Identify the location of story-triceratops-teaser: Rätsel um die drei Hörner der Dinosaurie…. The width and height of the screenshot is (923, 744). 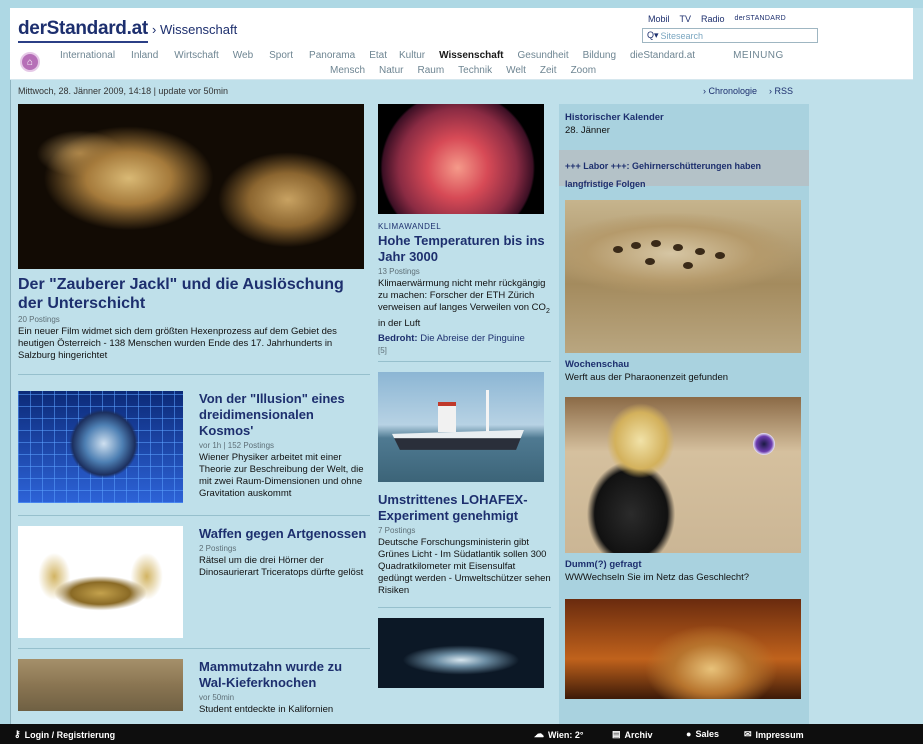
(281, 566).